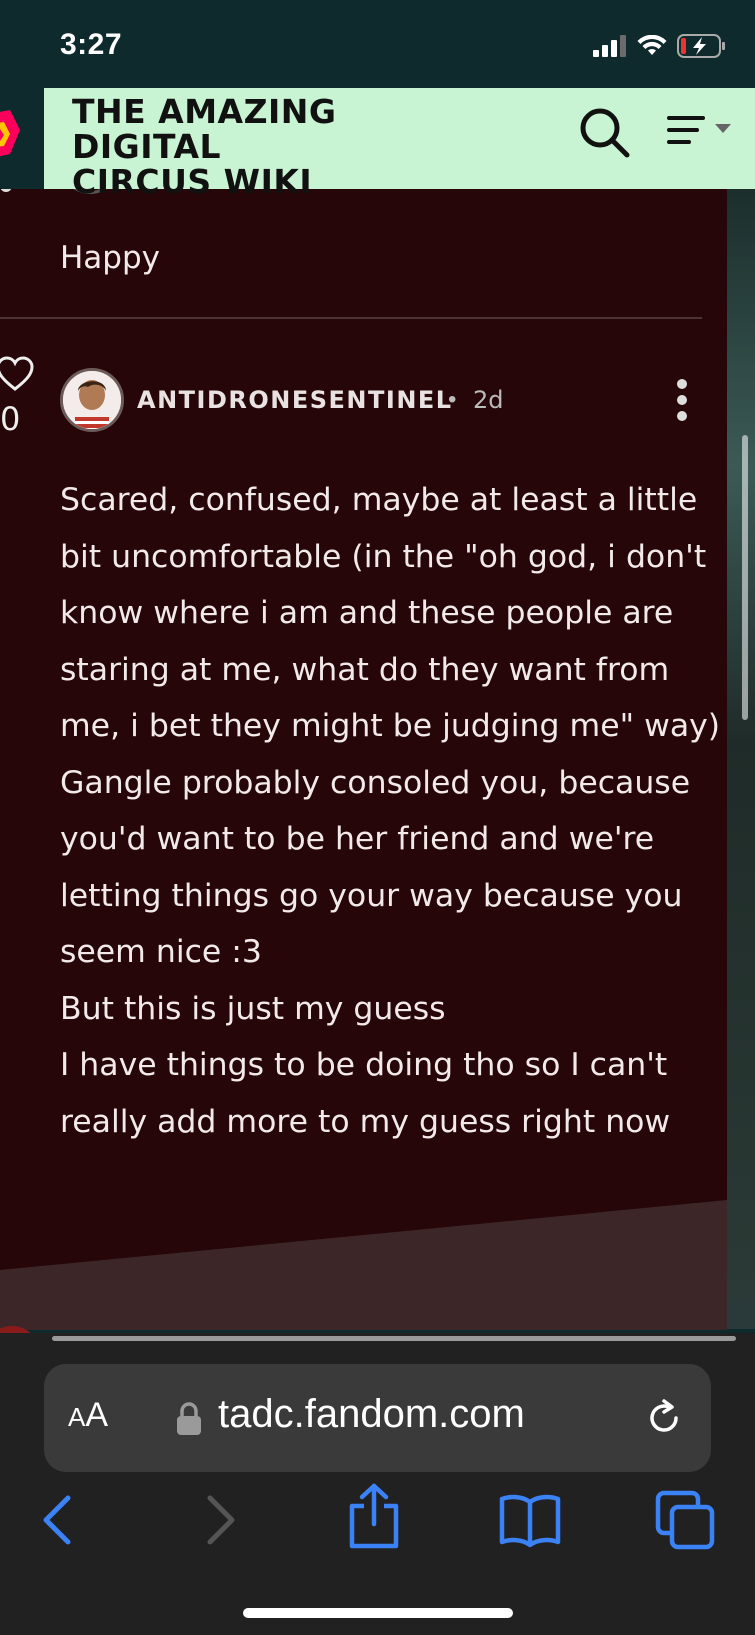 The width and height of the screenshot is (755, 1635). What do you see at coordinates (605, 133) in the screenshot?
I see `search-icon` at bounding box center [605, 133].